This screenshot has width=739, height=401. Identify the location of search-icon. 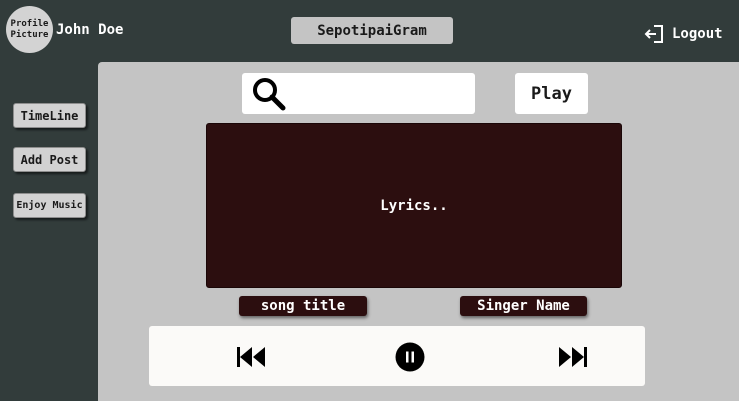
(269, 96).